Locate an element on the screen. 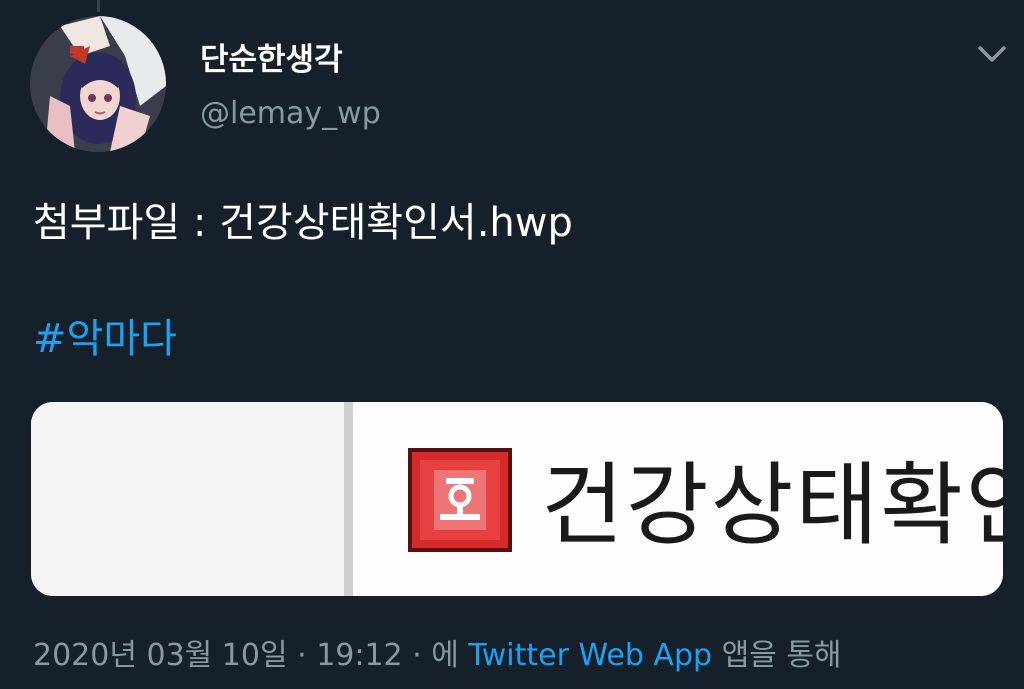 The height and width of the screenshot is (689, 1024). source-app-link: Twitter Web App is located at coordinates (590, 655).